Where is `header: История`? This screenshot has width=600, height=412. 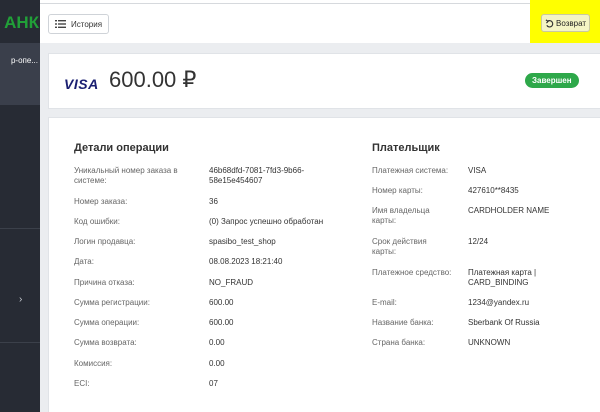
header: История is located at coordinates (285, 23).